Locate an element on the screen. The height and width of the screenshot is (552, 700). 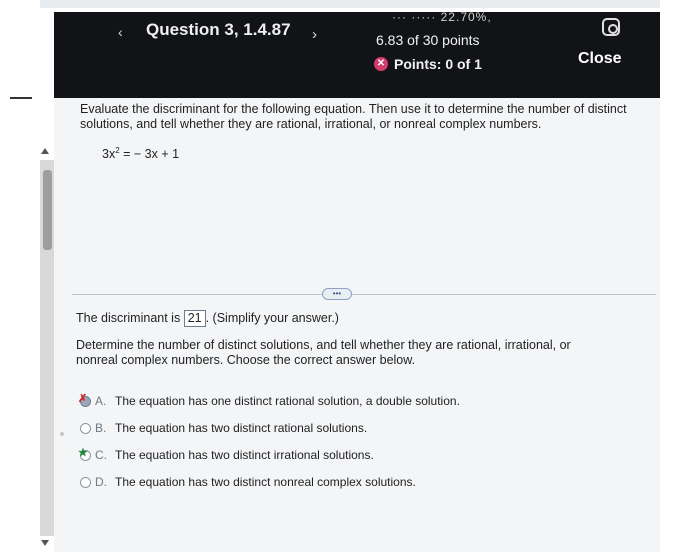
points-total: 6.83 of 30 points is located at coordinates (428, 40).